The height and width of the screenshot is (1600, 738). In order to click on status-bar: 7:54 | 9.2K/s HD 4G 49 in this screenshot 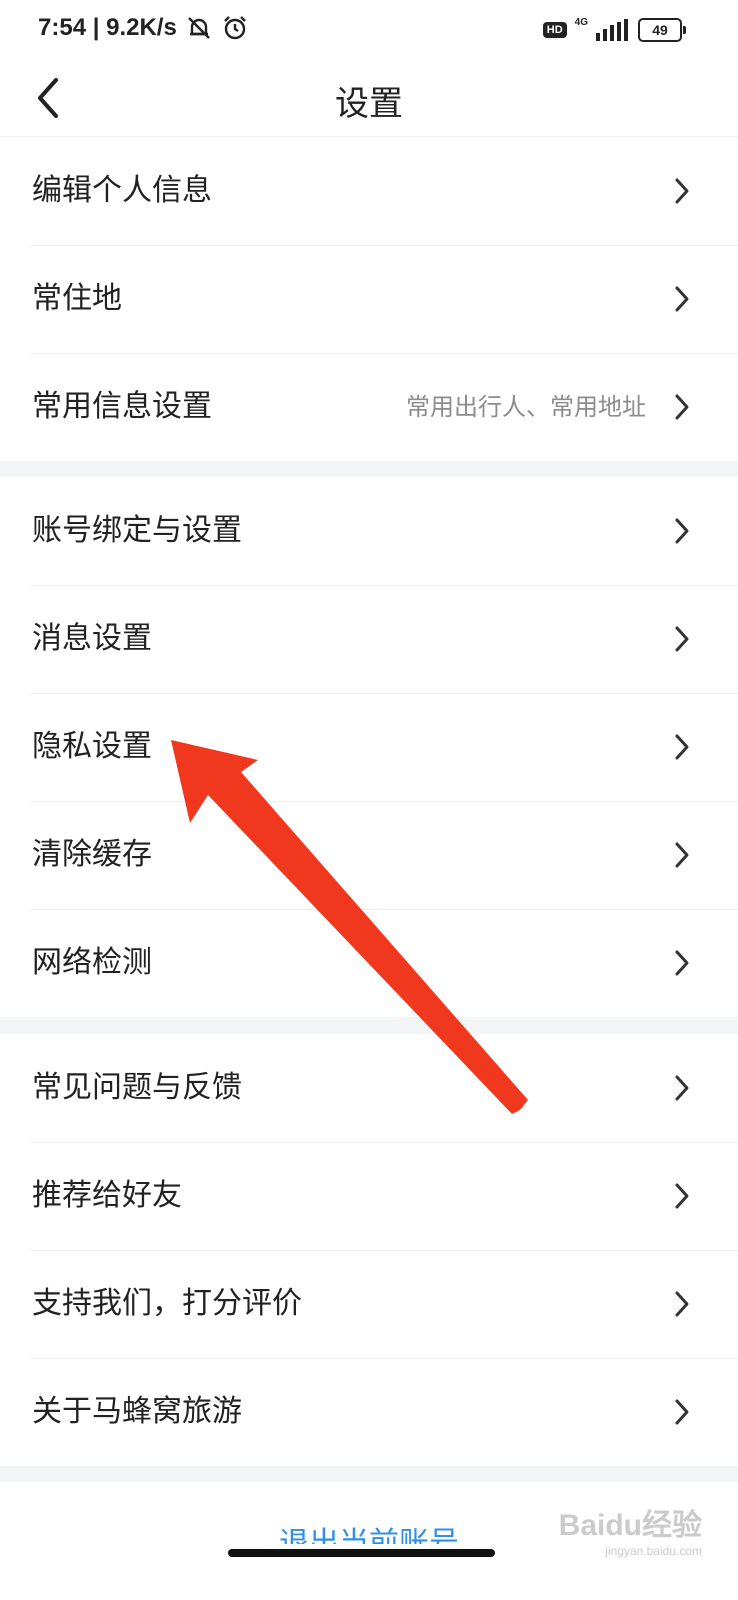, I will do `click(369, 31)`.